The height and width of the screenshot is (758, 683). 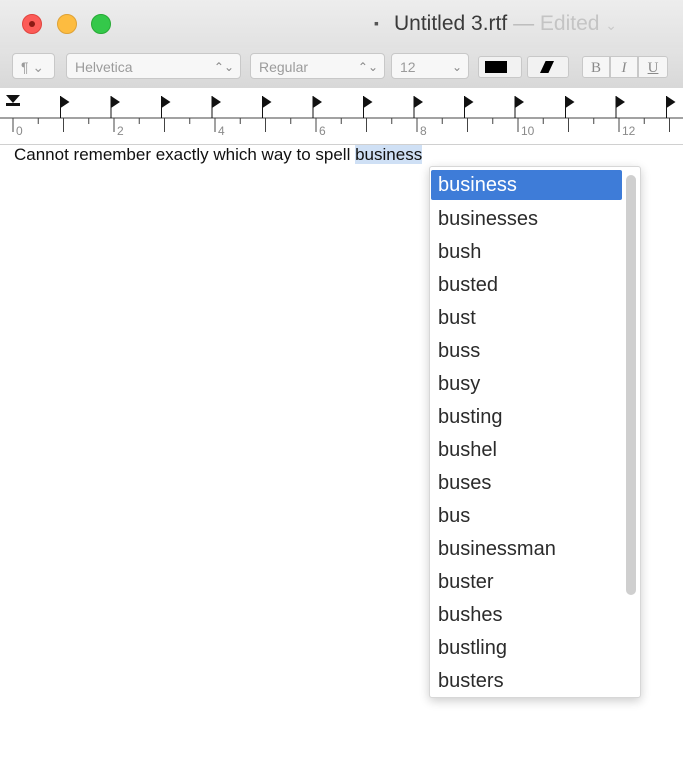 What do you see at coordinates (13, 99) in the screenshot?
I see `indent-marker-icon` at bounding box center [13, 99].